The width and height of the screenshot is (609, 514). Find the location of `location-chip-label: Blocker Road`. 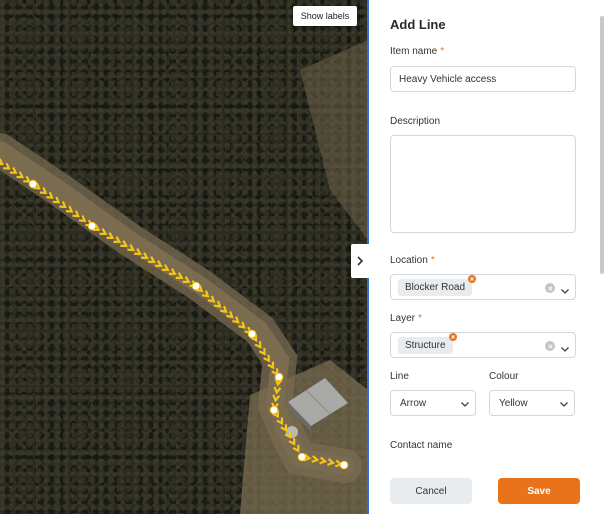

location-chip-label: Blocker Road is located at coordinates (435, 287).